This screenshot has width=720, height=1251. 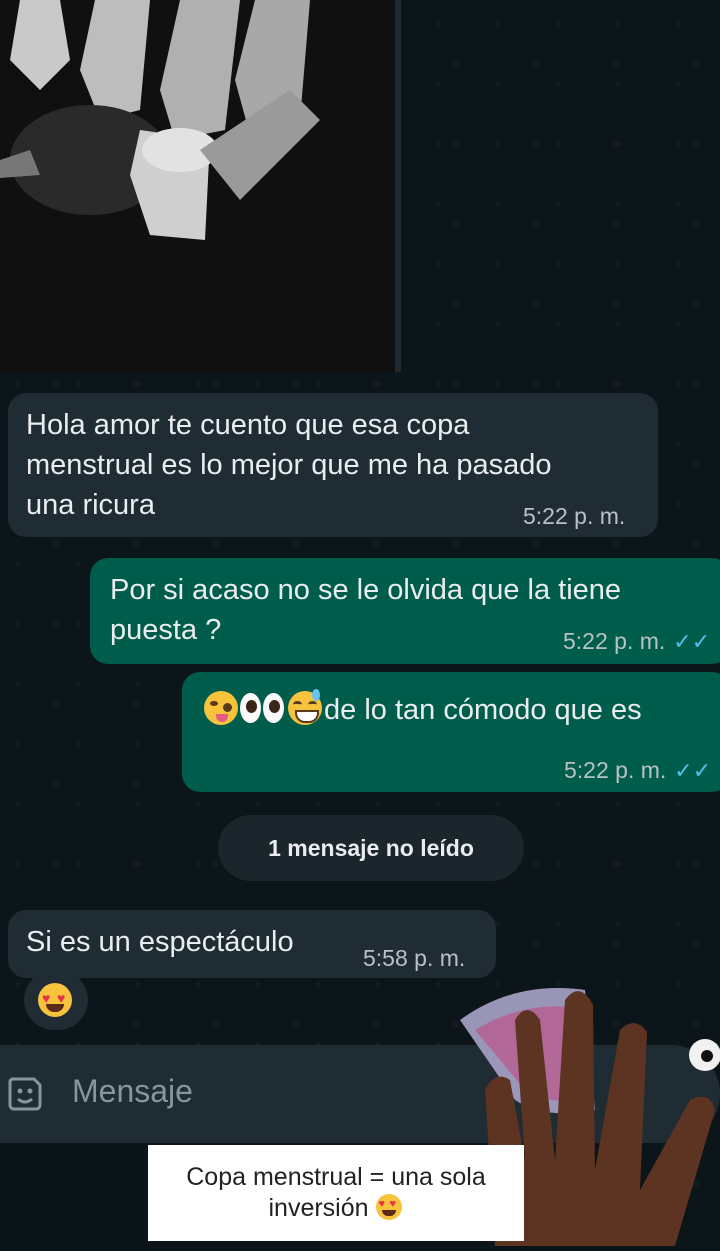 I want to click on caption-line-2: inversión ♥ ♥, so click(x=336, y=1208).